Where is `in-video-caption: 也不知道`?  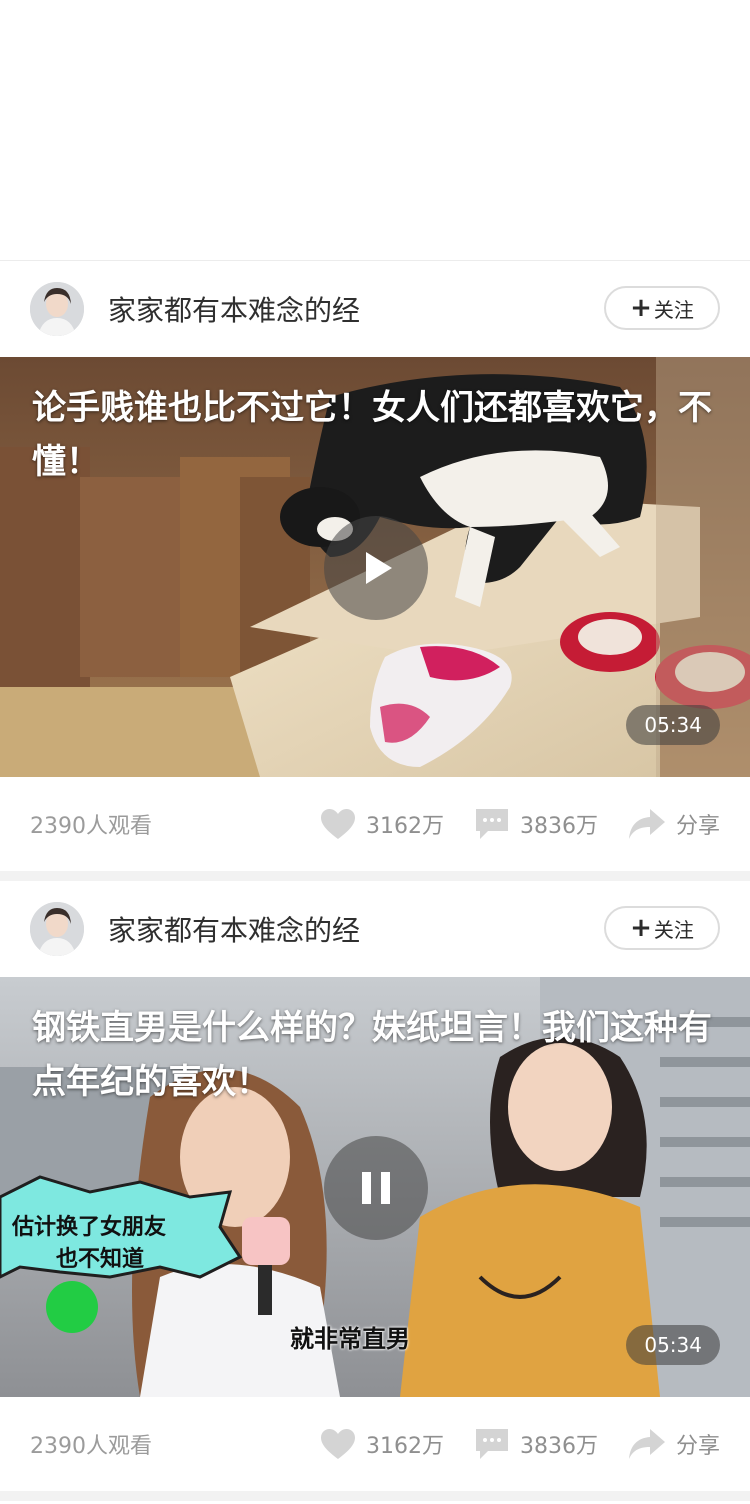
in-video-caption: 也不知道 is located at coordinates (100, 1259).